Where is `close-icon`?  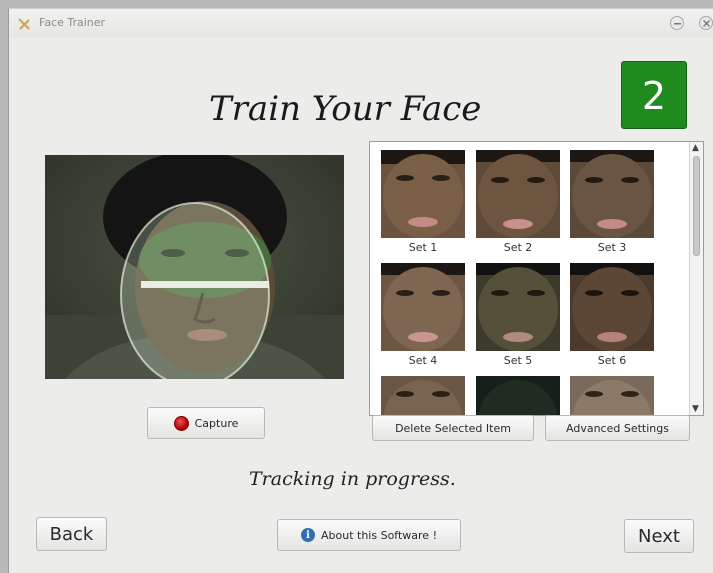 close-icon is located at coordinates (706, 23).